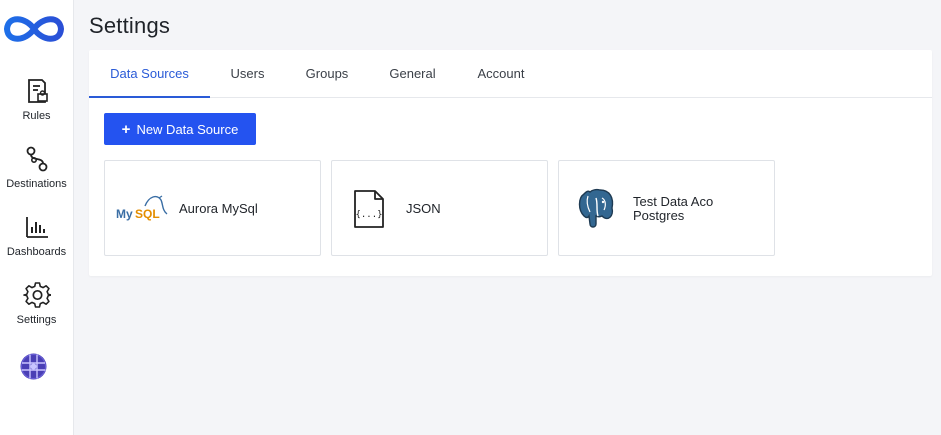 This screenshot has width=941, height=435. Describe the element at coordinates (36, 159) in the screenshot. I see `destinations-icon` at that location.